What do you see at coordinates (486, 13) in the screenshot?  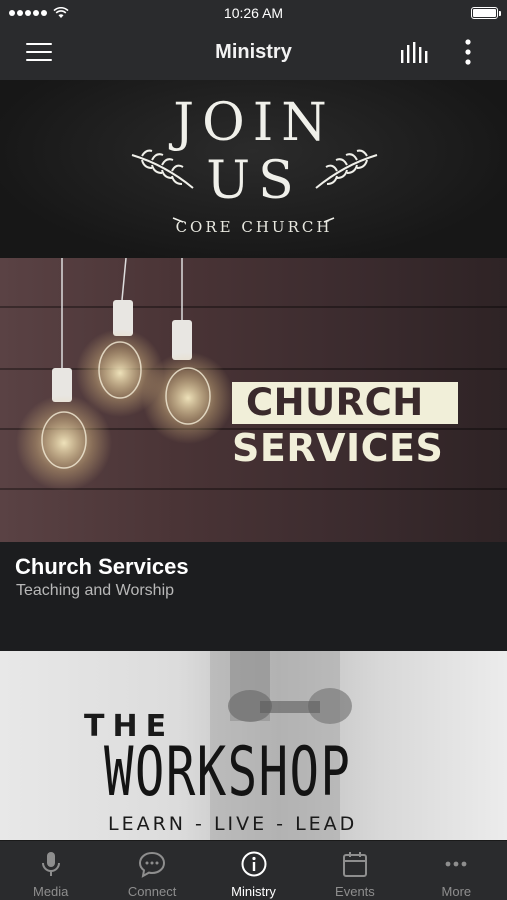 I see `battery-icon` at bounding box center [486, 13].